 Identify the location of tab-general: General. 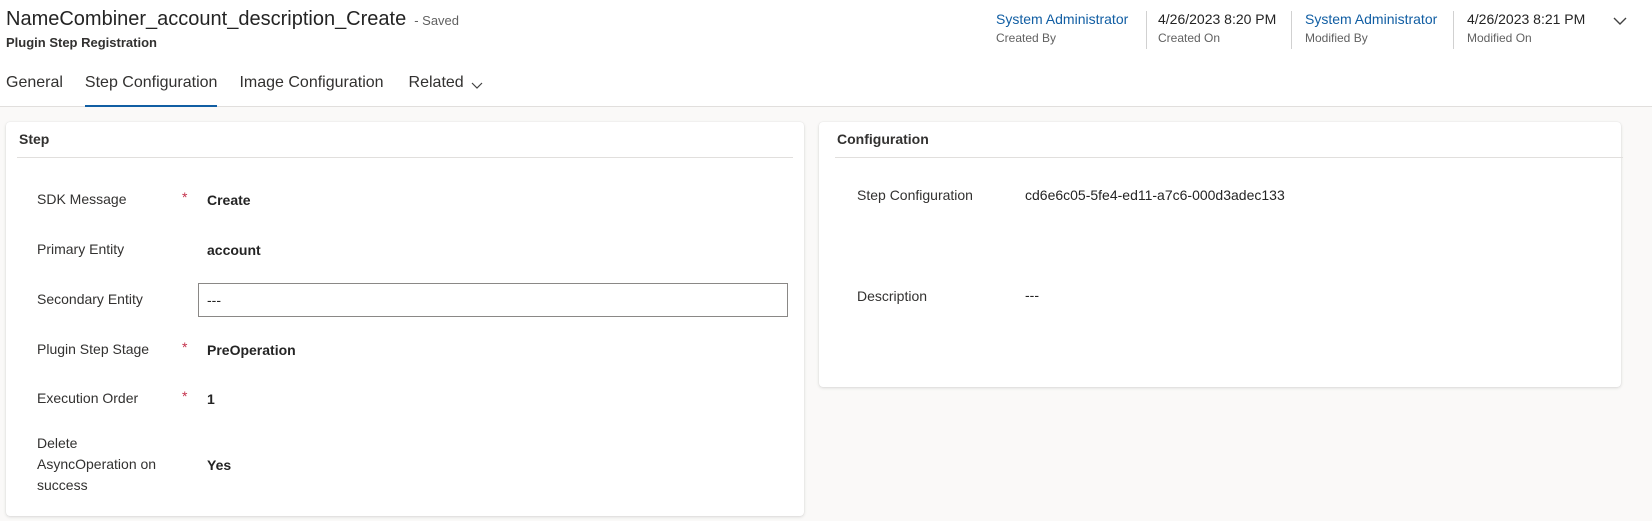
(34, 88).